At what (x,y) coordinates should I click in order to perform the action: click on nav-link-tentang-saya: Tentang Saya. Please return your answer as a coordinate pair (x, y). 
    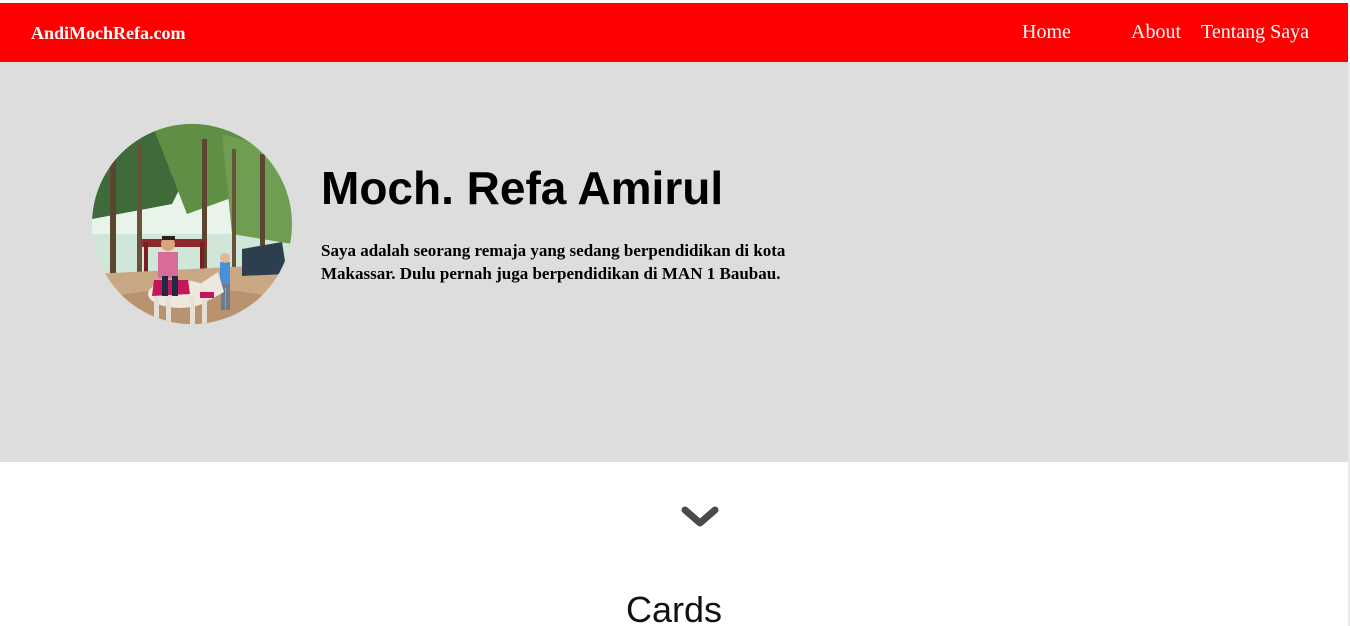
    Looking at the image, I should click on (1255, 32).